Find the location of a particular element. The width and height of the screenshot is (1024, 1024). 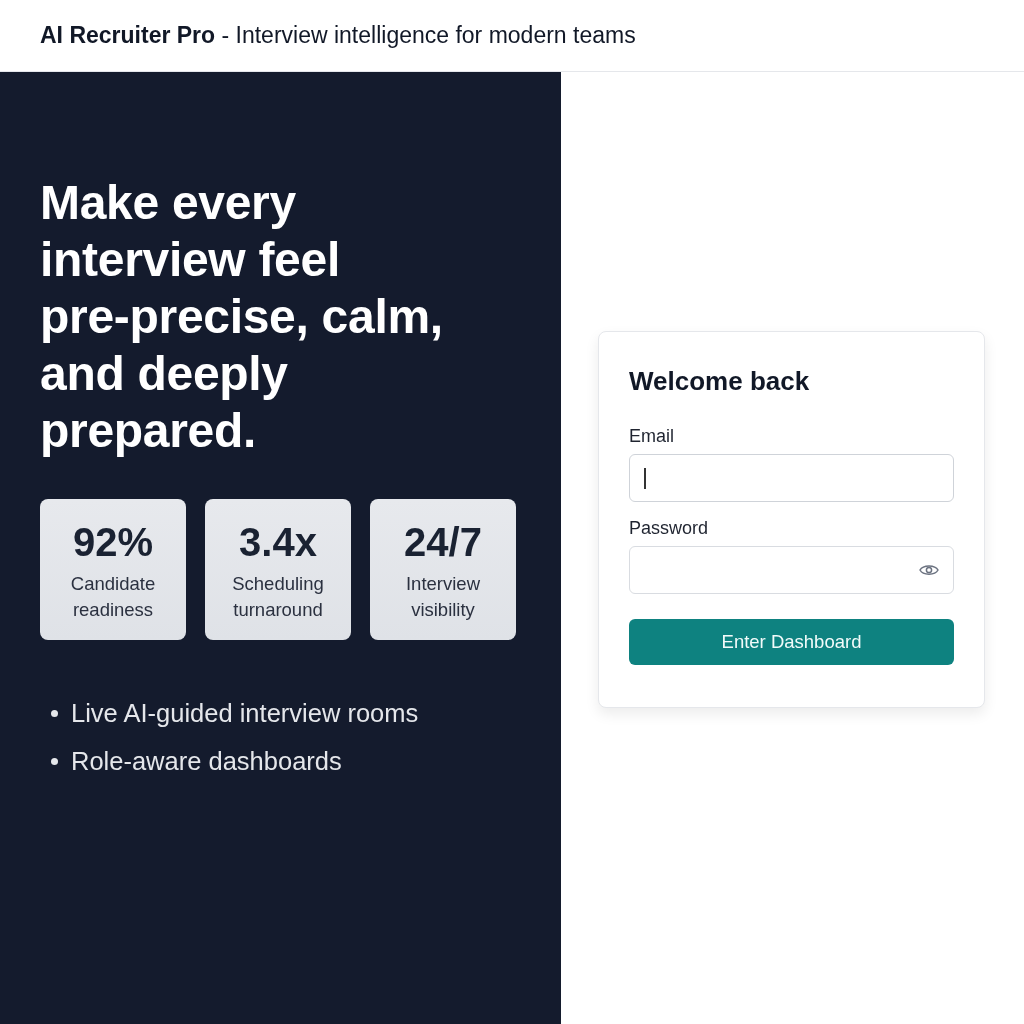

password-field is located at coordinates (791, 570).